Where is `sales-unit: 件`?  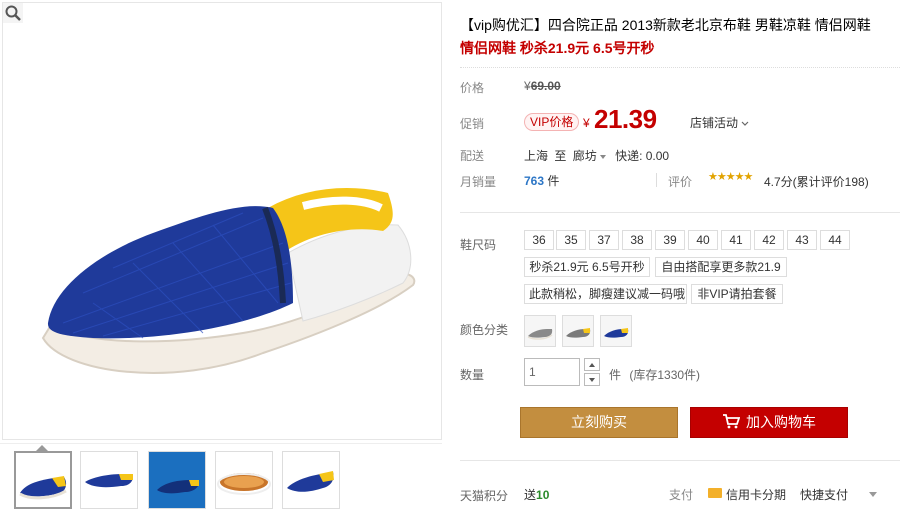 sales-unit: 件 is located at coordinates (553, 181).